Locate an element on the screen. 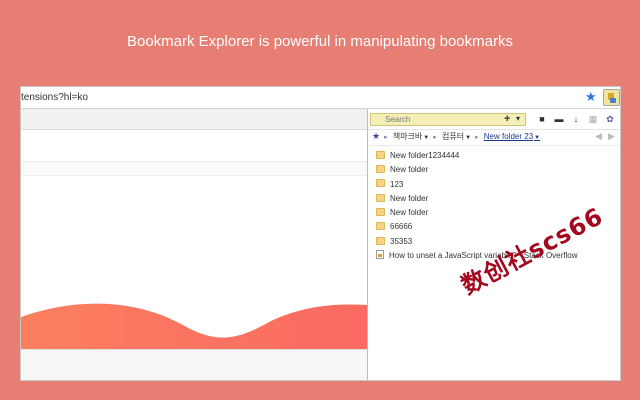 Image resolution: width=640 pixels, height=400 pixels. page-icon is located at coordinates (380, 255).